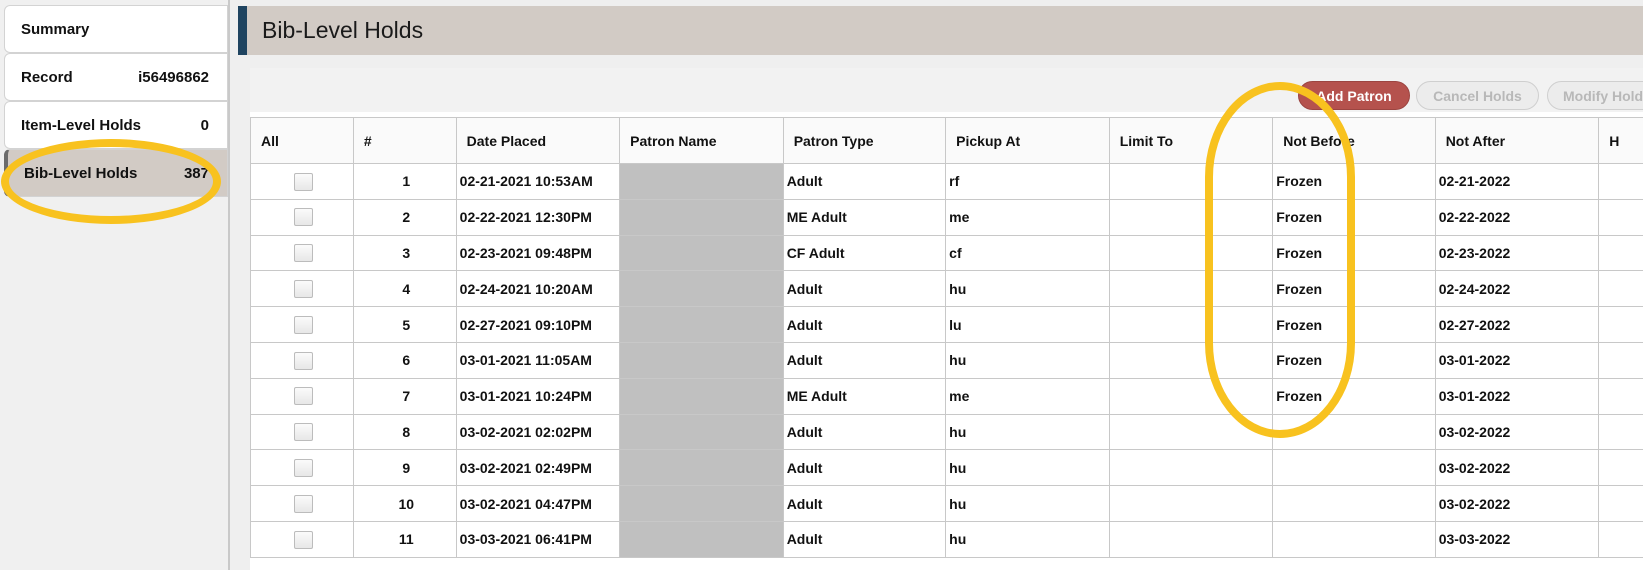  What do you see at coordinates (1517, 140) in the screenshot?
I see `column-header-not-after: Not After` at bounding box center [1517, 140].